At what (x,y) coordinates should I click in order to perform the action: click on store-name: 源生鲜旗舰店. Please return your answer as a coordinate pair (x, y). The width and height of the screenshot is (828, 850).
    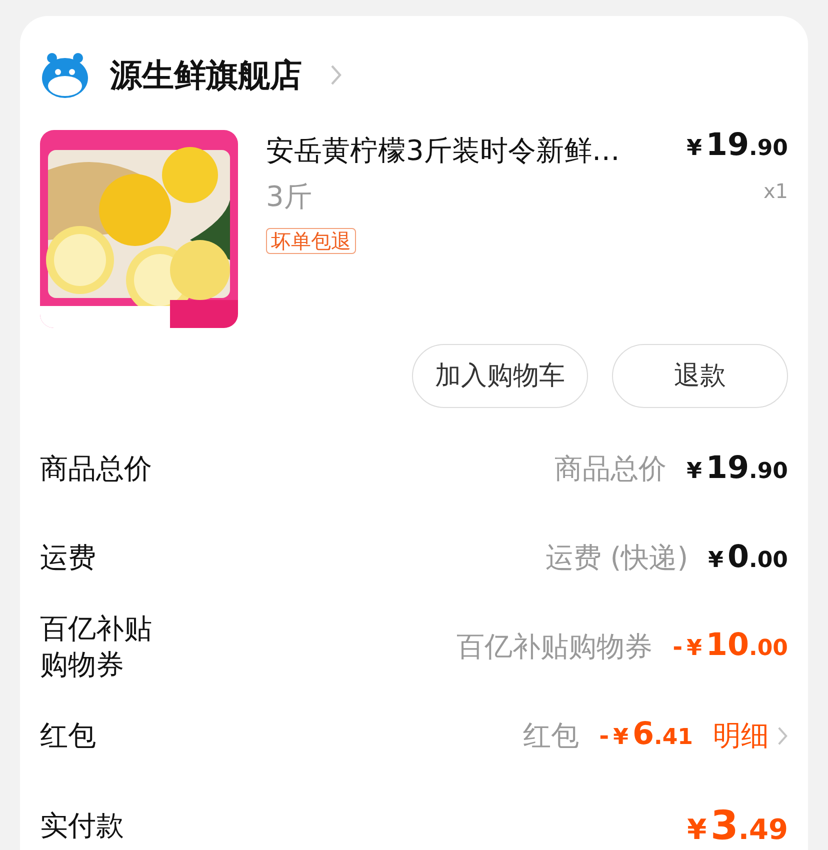
    Looking at the image, I should click on (206, 75).